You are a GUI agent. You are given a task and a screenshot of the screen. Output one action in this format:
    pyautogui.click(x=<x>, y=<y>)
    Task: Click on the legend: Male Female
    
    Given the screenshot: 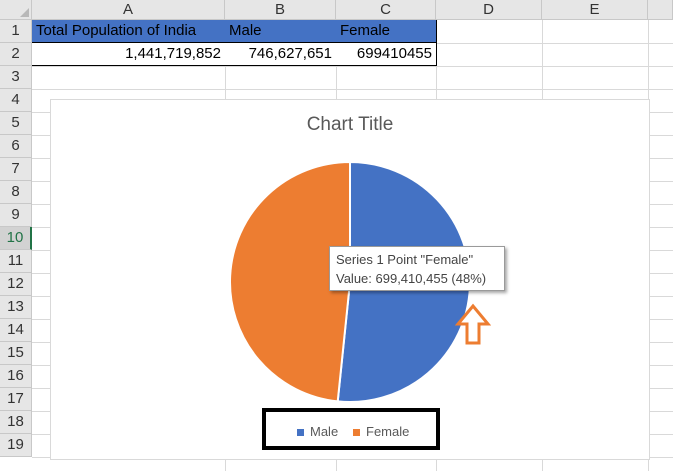 What is the action you would take?
    pyautogui.click(x=351, y=429)
    